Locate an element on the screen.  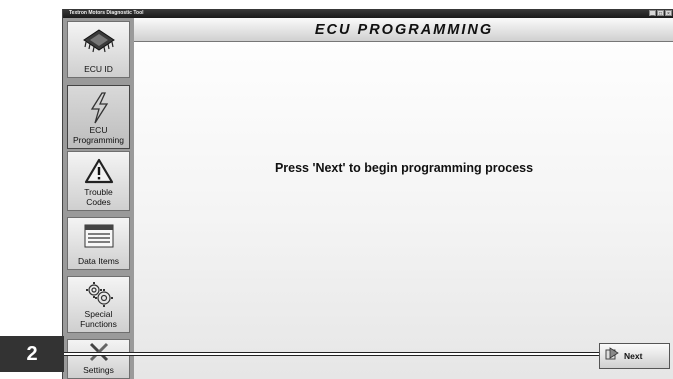
sidebar-item-special-functions: Special Functions is located at coordinates (98, 304).